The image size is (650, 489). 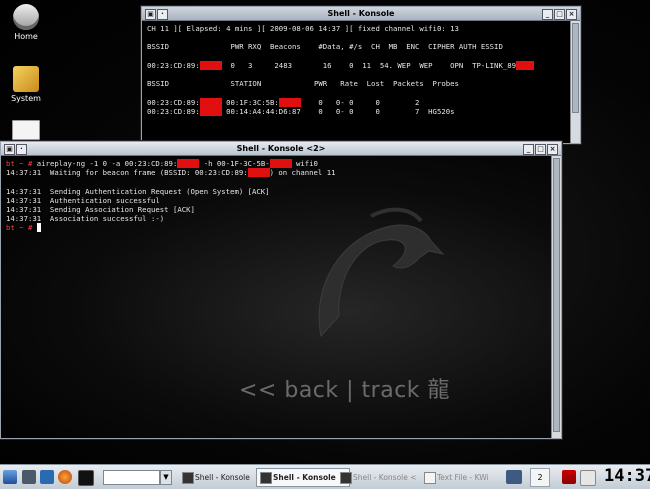 I want to click on window-titlebar: ▣ · Shell - Konsole <2> _ □ ×, so click(x=281, y=149).